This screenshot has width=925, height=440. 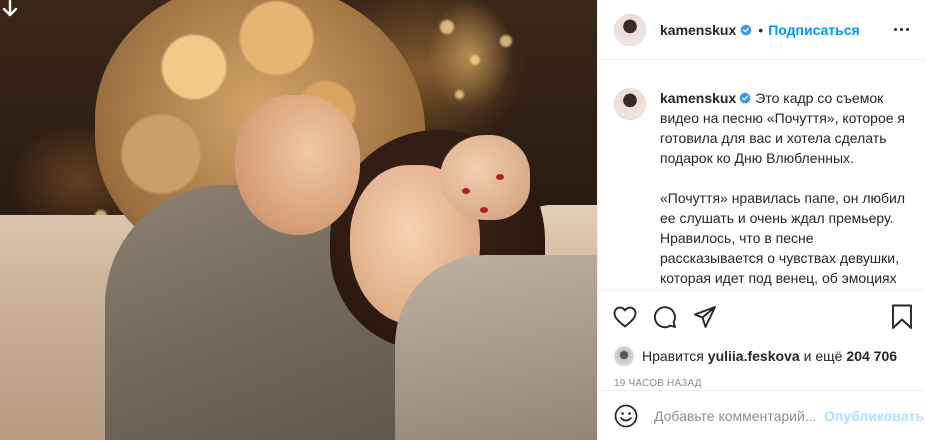 I want to click on likes-middle: и ещё, so click(x=823, y=356).